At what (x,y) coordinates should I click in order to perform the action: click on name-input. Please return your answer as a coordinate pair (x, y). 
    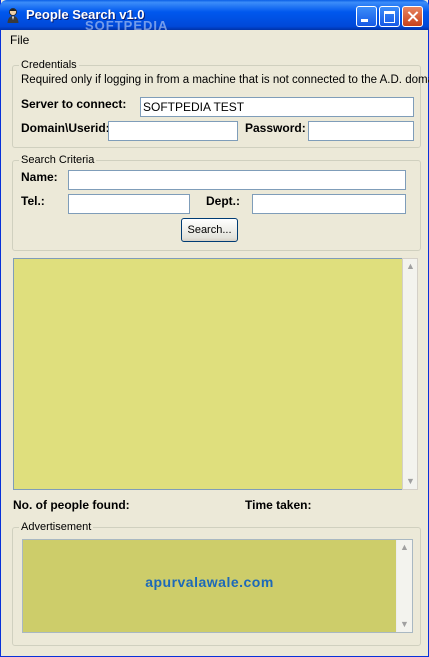
    Looking at the image, I should click on (237, 180).